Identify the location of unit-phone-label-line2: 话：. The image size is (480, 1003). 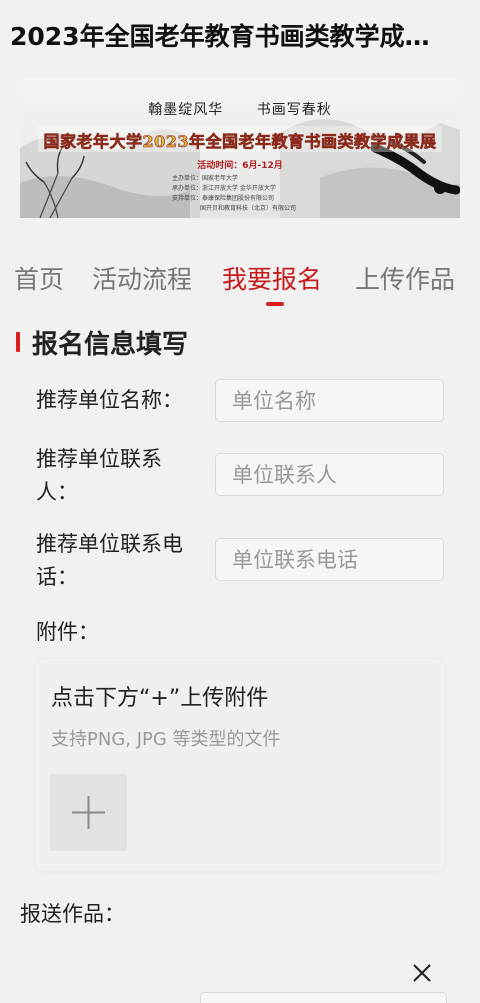
(57, 577).